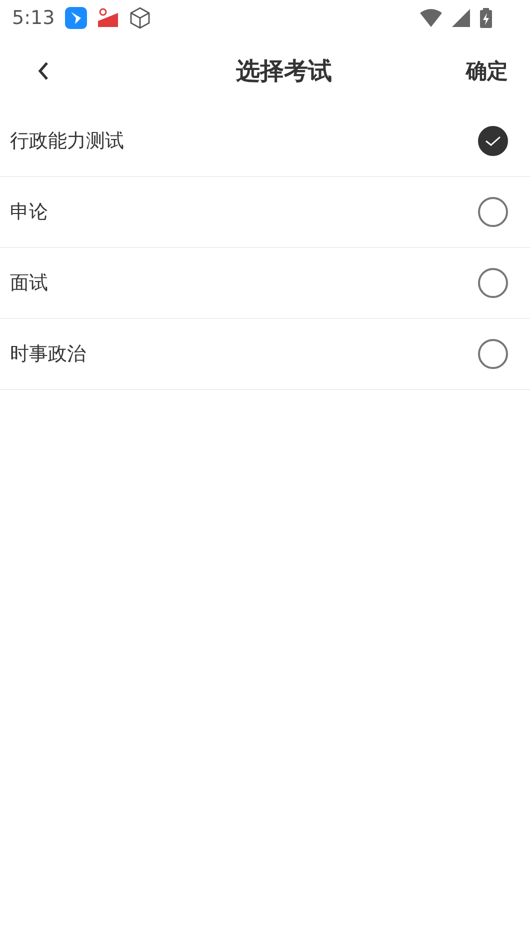 This screenshot has width=530, height=942. What do you see at coordinates (487, 71) in the screenshot?
I see `confirm-button: 确定` at bounding box center [487, 71].